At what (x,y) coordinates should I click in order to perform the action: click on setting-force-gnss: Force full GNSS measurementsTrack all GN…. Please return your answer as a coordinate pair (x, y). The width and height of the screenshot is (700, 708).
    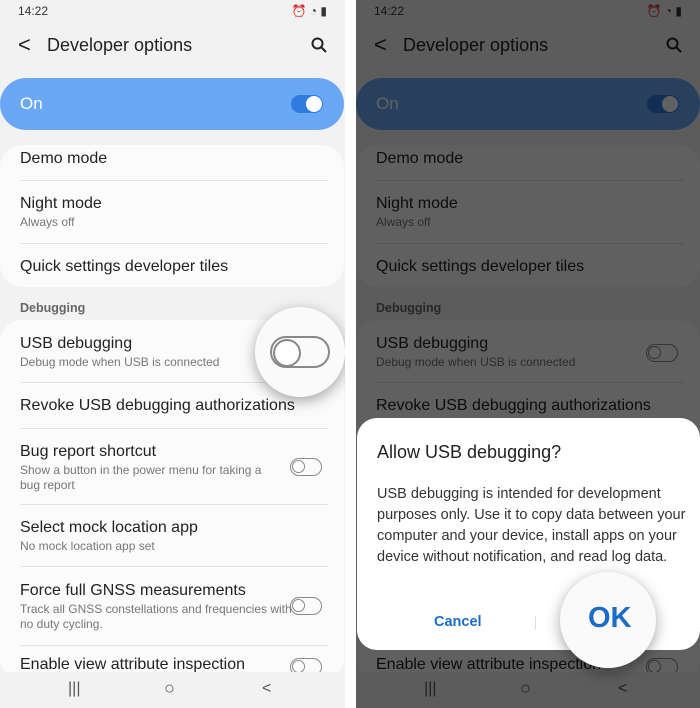
    Looking at the image, I should click on (157, 607).